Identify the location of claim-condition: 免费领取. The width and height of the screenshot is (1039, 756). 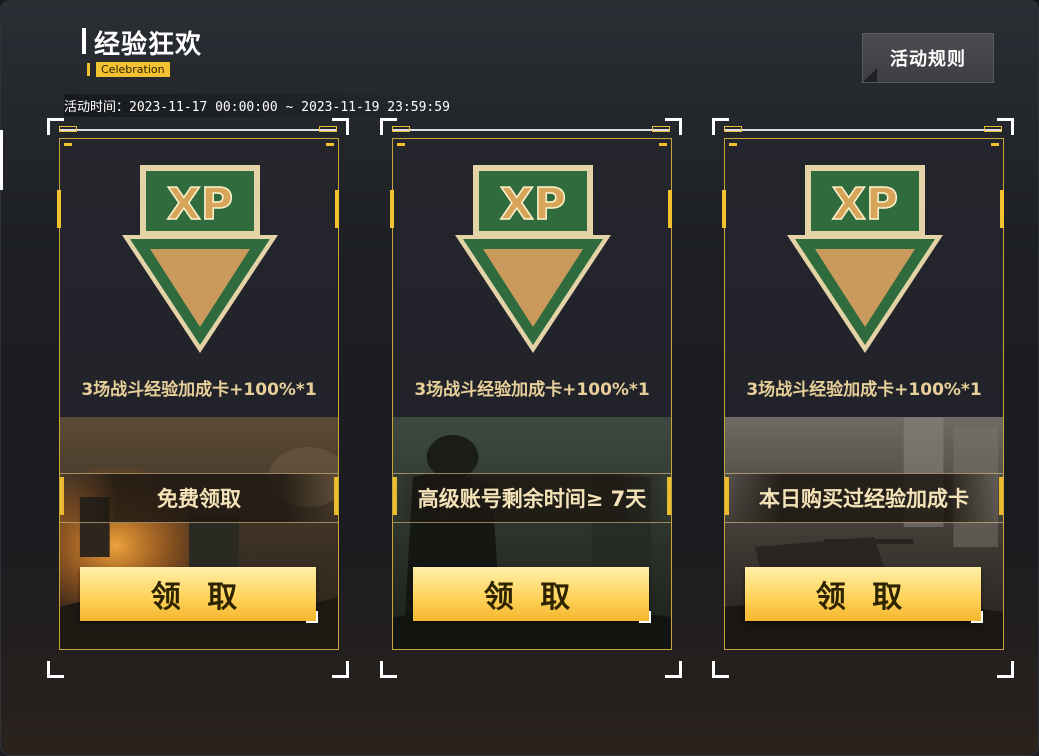
(199, 498).